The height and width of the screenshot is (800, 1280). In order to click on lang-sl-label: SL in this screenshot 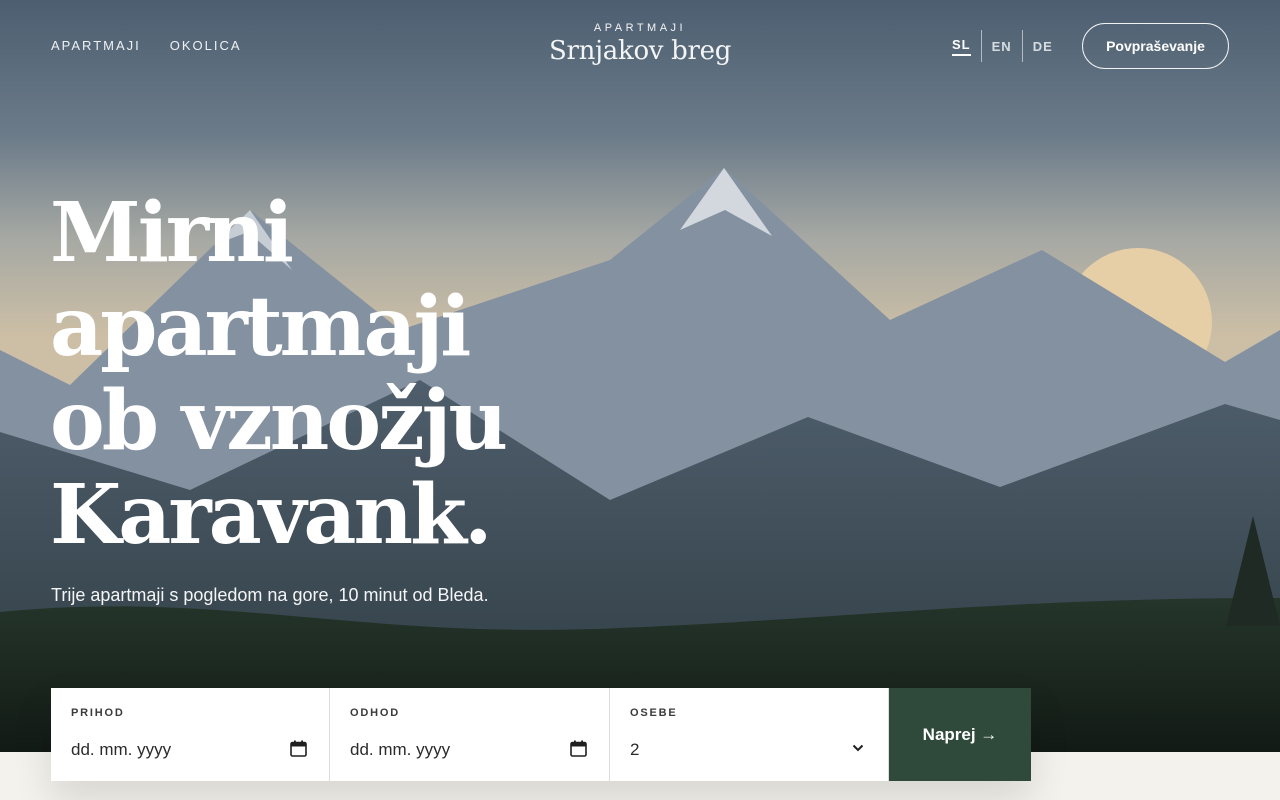, I will do `click(961, 46)`.